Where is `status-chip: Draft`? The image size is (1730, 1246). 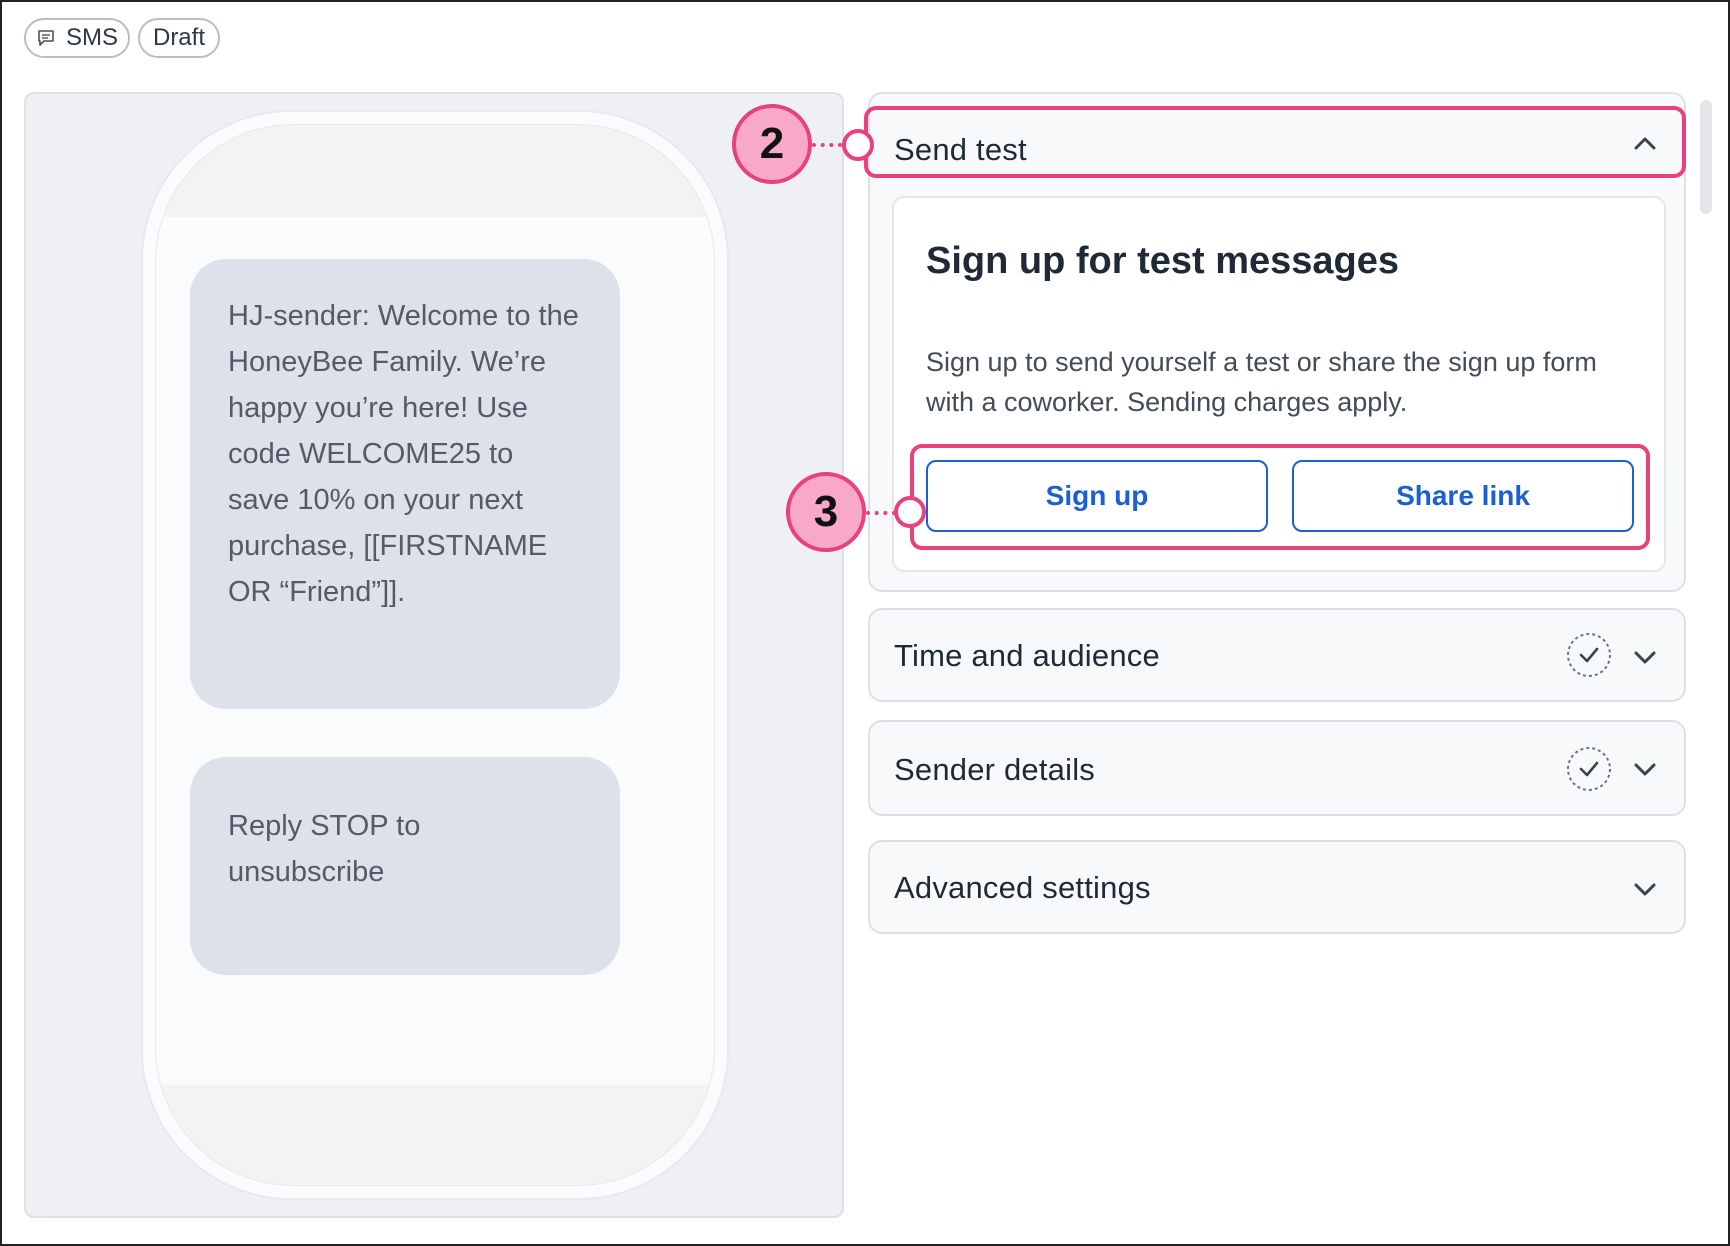 status-chip: Draft is located at coordinates (179, 38).